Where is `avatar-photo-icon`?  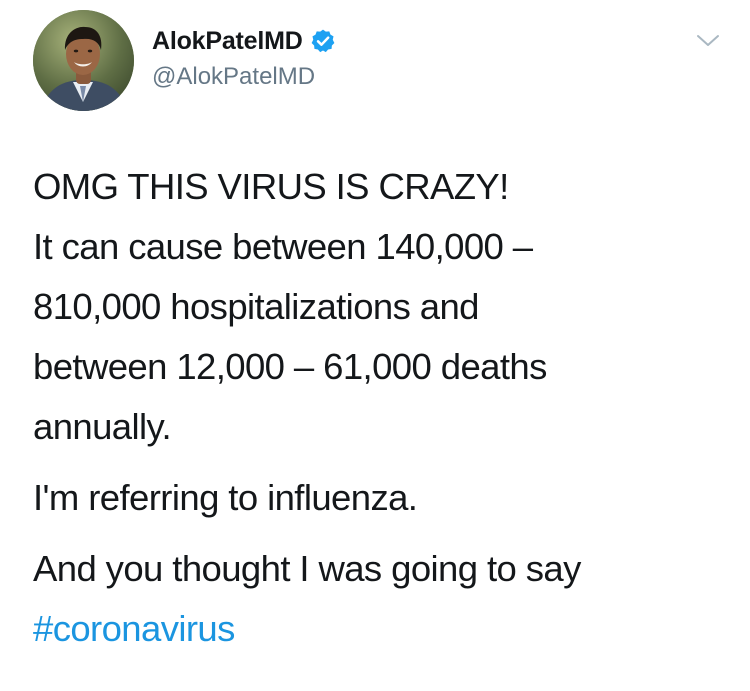 avatar-photo-icon is located at coordinates (83, 60).